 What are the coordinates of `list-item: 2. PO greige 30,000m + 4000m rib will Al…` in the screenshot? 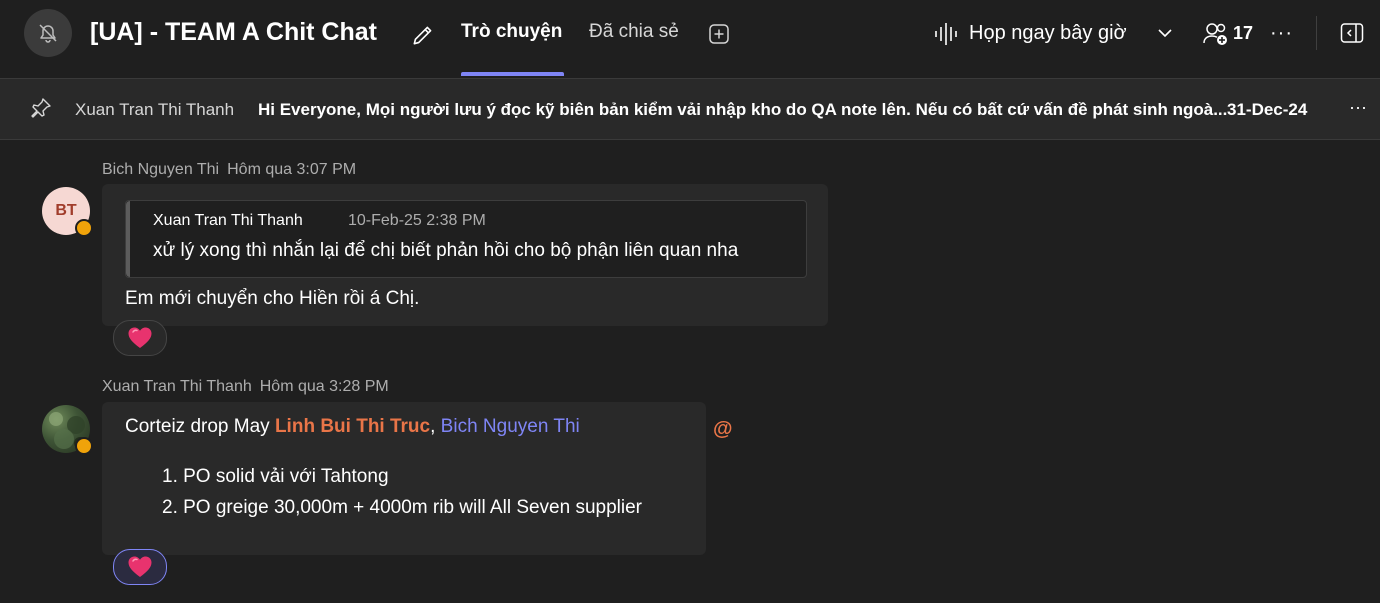 It's located at (402, 507).